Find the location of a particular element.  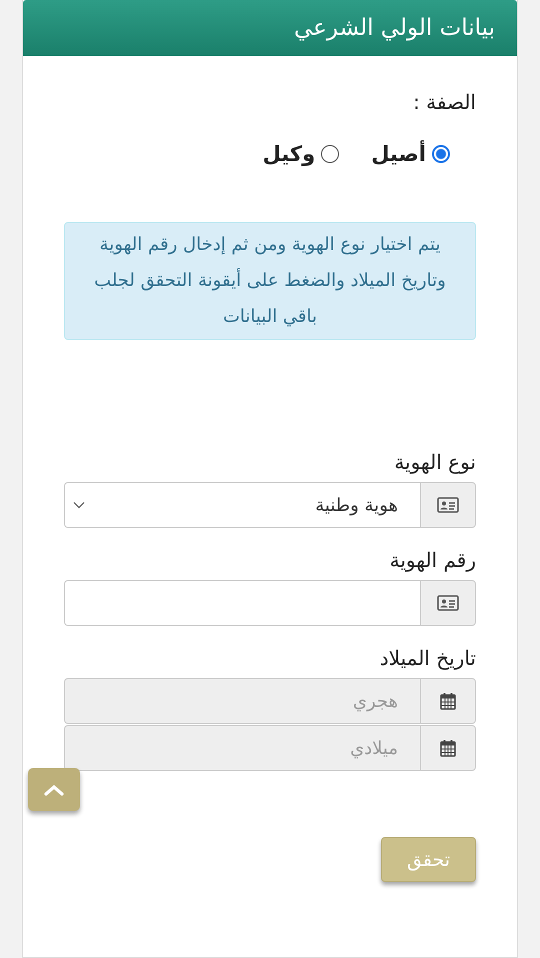

chevron-down-icon is located at coordinates (79, 505).